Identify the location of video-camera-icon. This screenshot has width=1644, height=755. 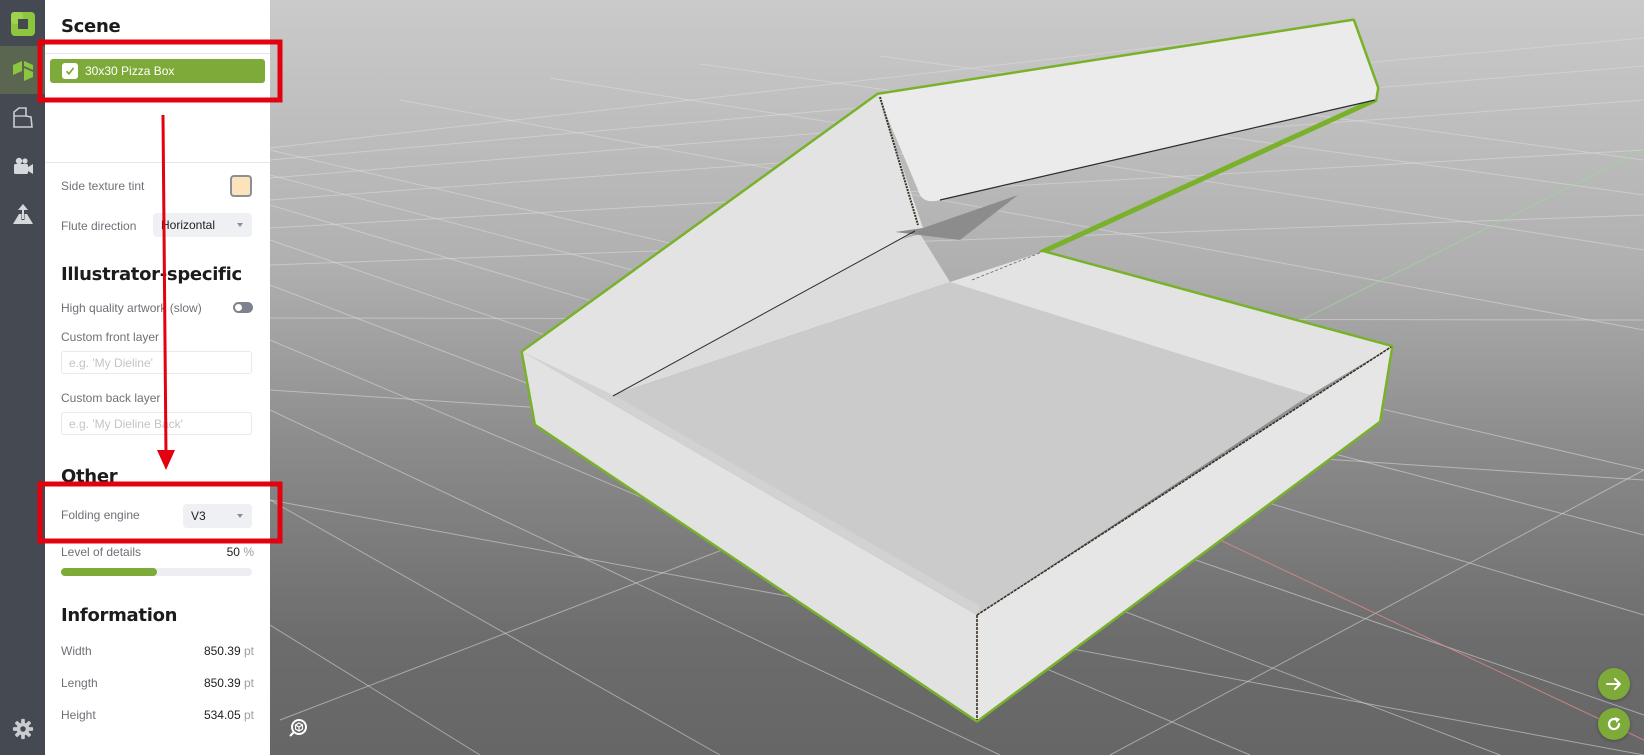
(23, 165).